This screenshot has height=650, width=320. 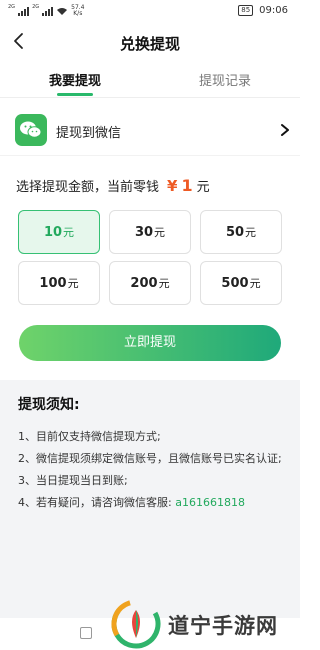 What do you see at coordinates (53, 283) in the screenshot?
I see `option-value: 100` at bounding box center [53, 283].